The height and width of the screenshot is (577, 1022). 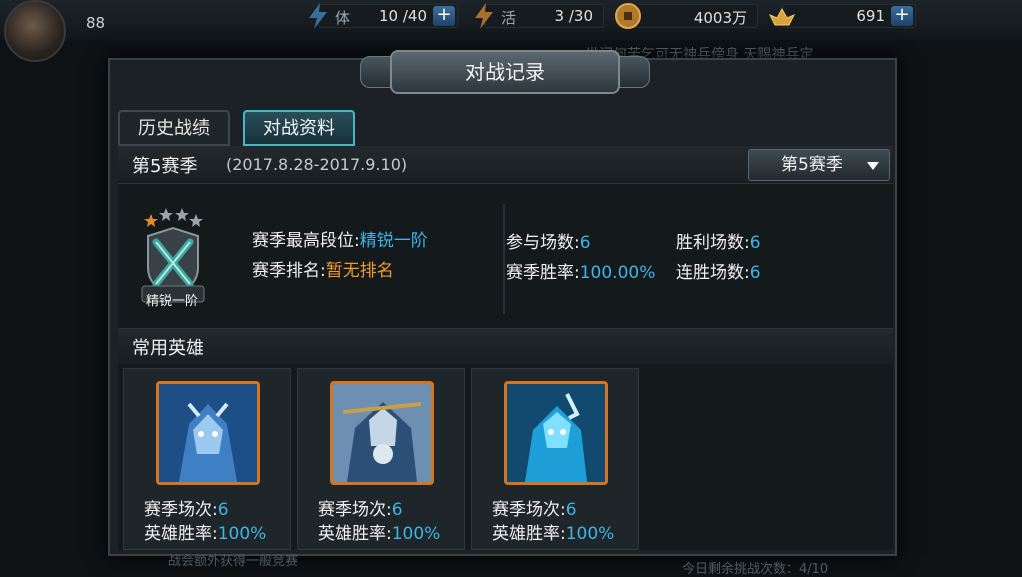 What do you see at coordinates (444, 16) in the screenshot?
I see `add-stamina-button: +` at bounding box center [444, 16].